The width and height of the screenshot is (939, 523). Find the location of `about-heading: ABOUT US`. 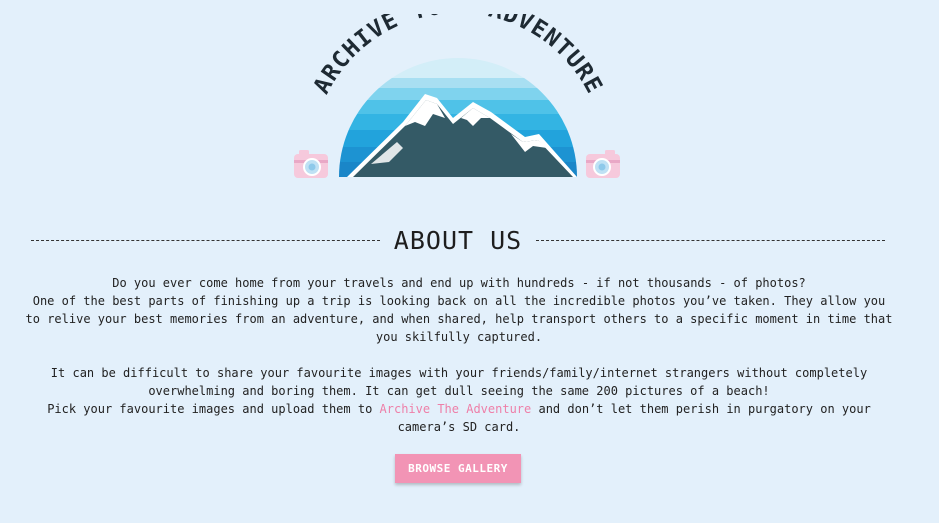

about-heading: ABOUT US is located at coordinates (458, 240).